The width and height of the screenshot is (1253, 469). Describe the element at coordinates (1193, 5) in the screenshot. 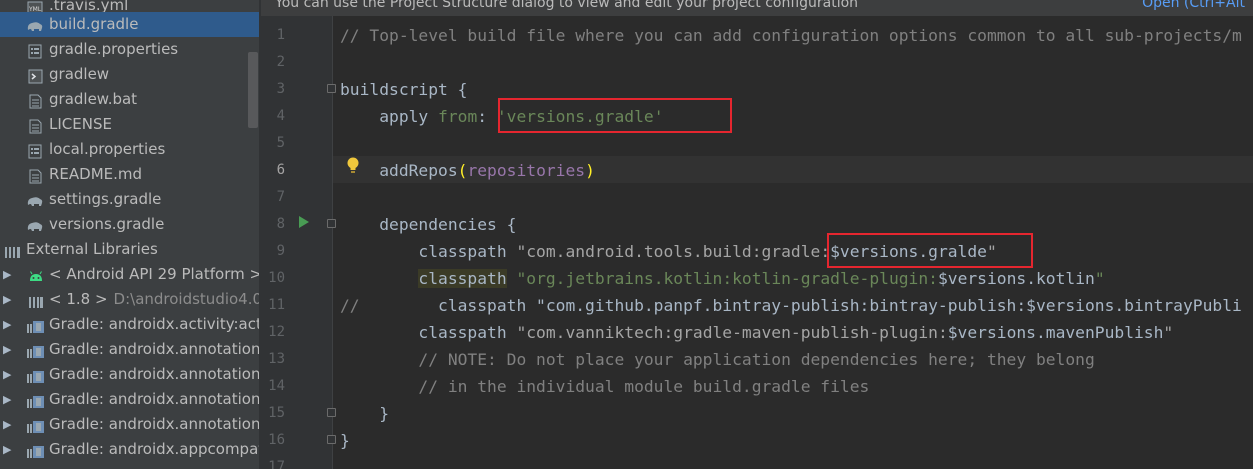

I see `open-project-structure-link: Open (Ctrl+Alt` at that location.